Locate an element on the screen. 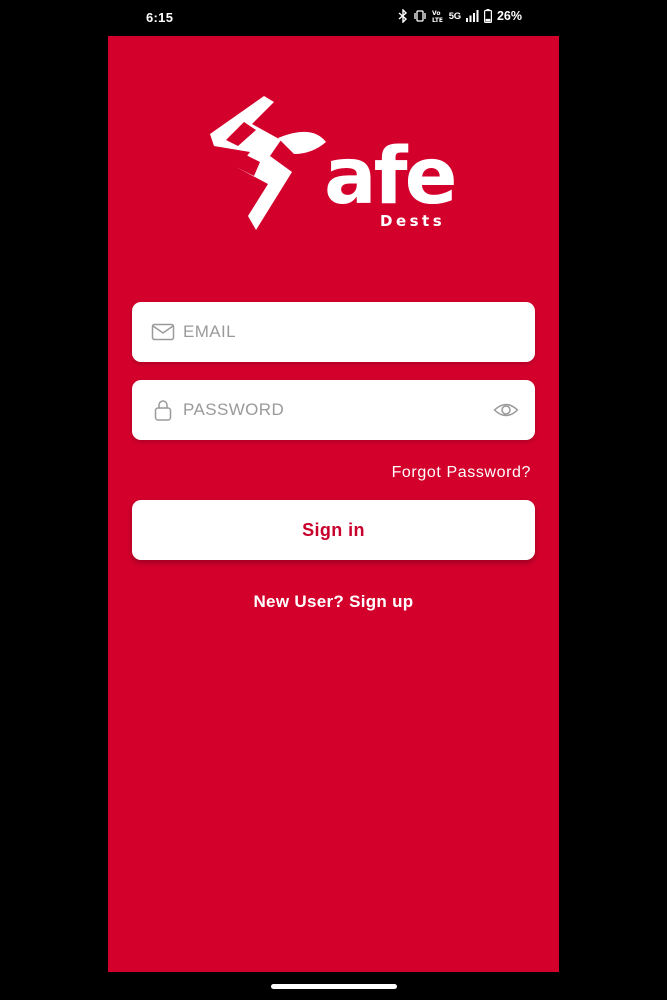  mail-icon is located at coordinates (163, 332).